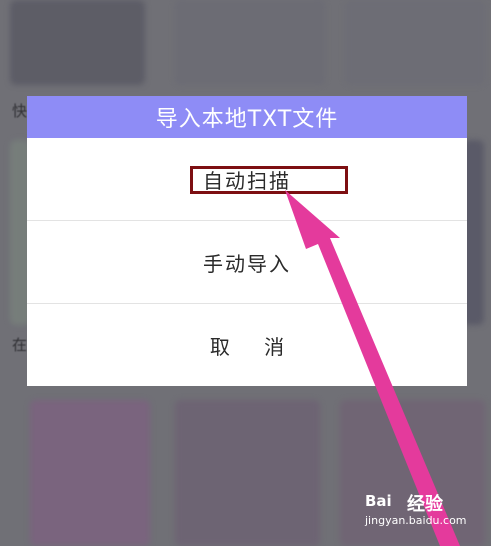 The width and height of the screenshot is (491, 546). What do you see at coordinates (416, 520) in the screenshot?
I see `watermark-url: jingyan.baidu.com` at bounding box center [416, 520].